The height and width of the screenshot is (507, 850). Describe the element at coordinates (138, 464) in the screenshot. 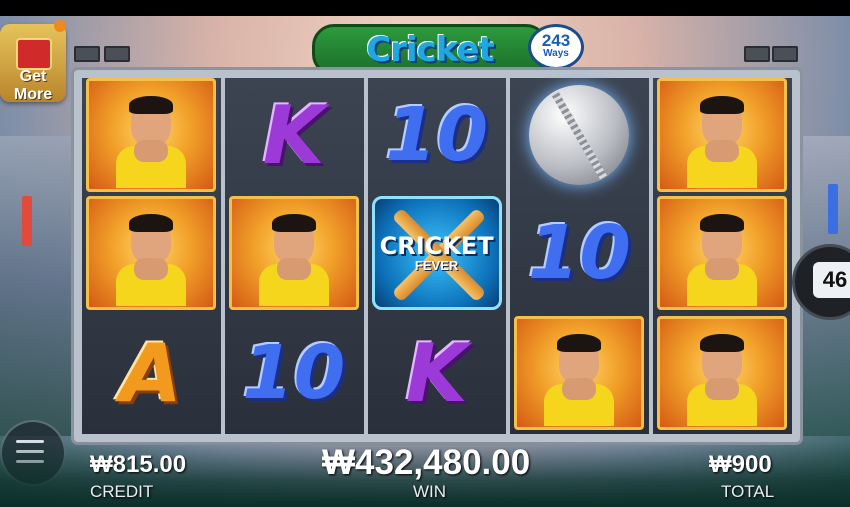

I see `credit-value: ₩815.00` at that location.